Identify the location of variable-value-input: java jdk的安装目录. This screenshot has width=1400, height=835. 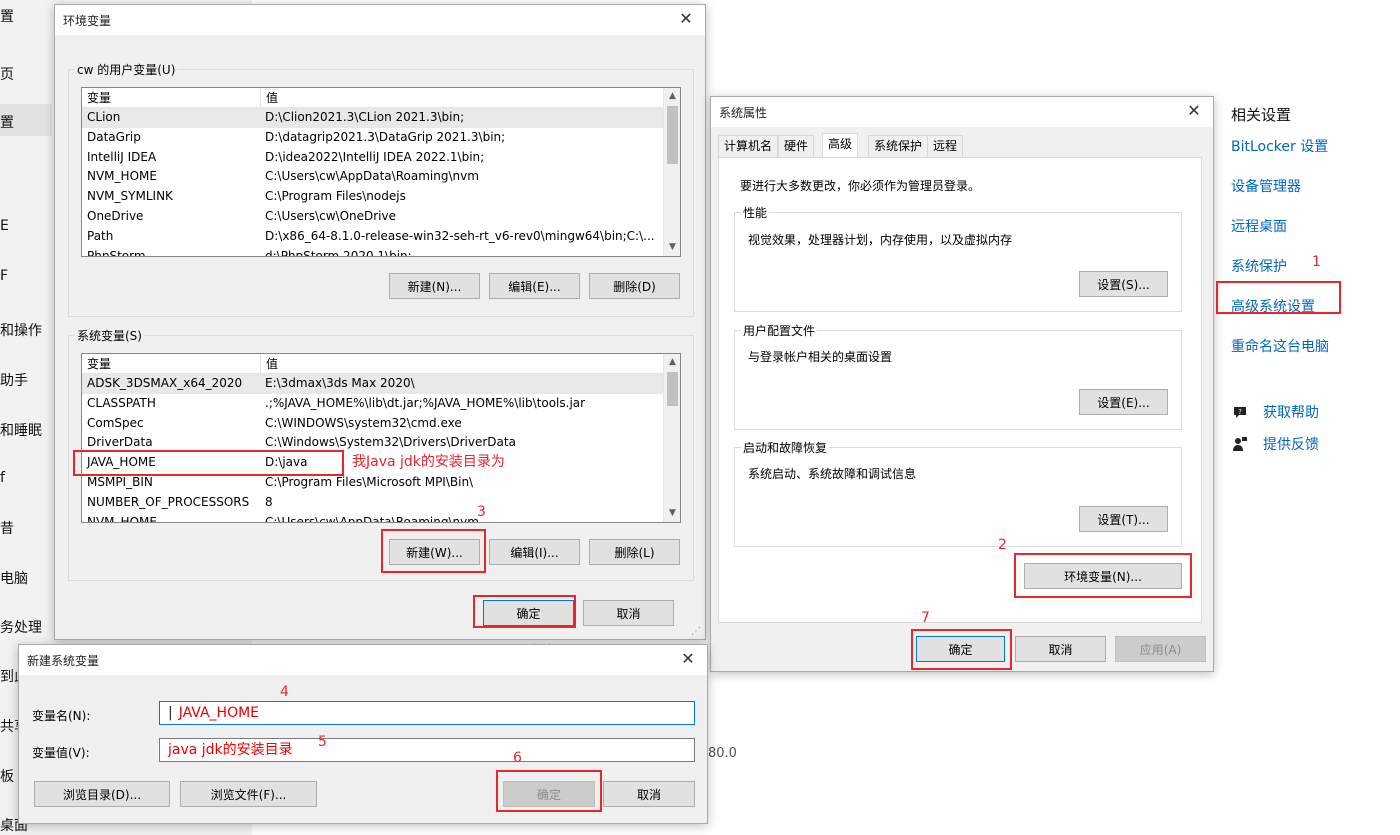
(427, 750).